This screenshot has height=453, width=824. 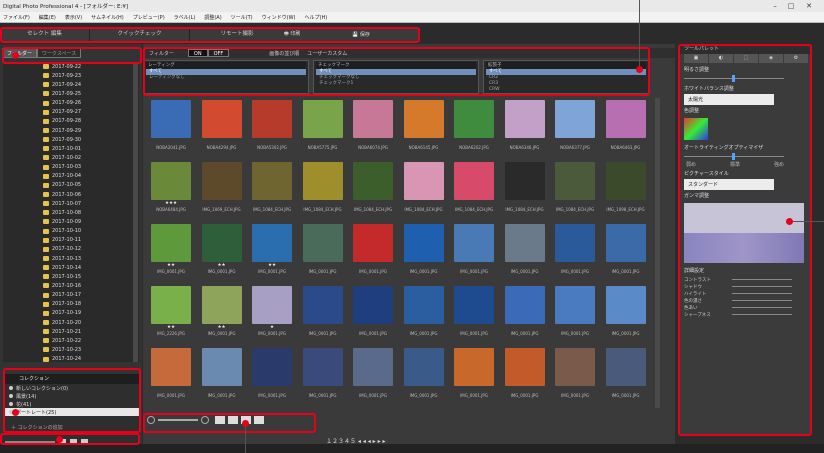 What do you see at coordinates (222, 125) in the screenshot?
I see `thumbnail: NOBA4294.JPG` at bounding box center [222, 125].